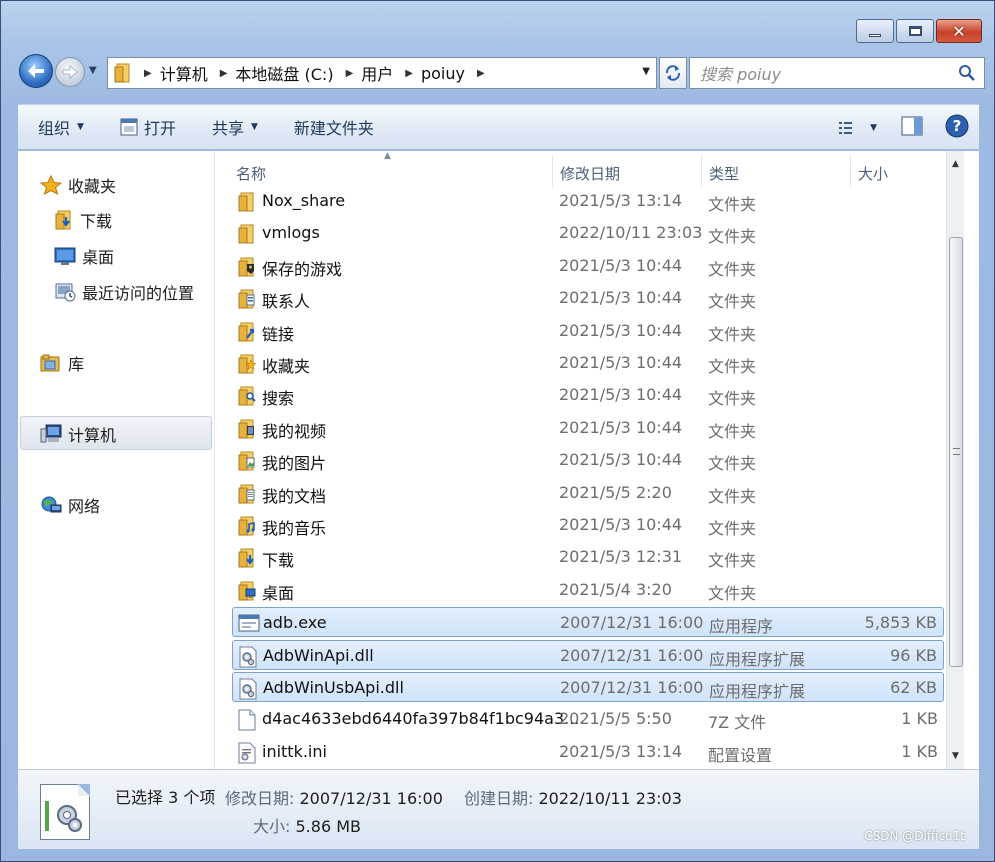 This screenshot has width=995, height=862. I want to click on open-button: 打开, so click(148, 127).